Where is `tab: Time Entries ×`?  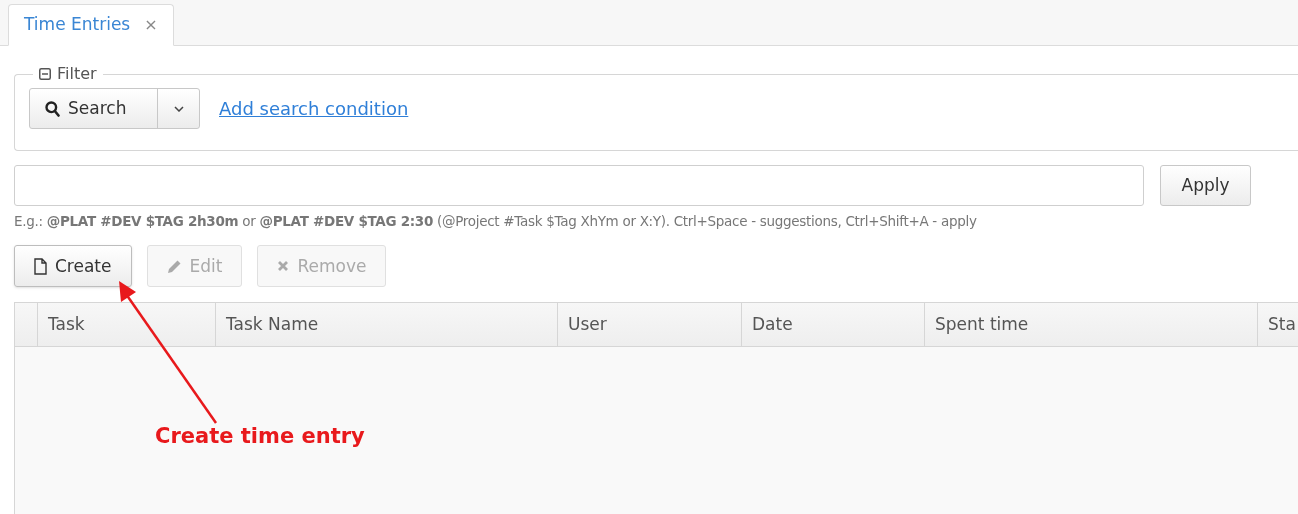 tab: Time Entries × is located at coordinates (91, 25).